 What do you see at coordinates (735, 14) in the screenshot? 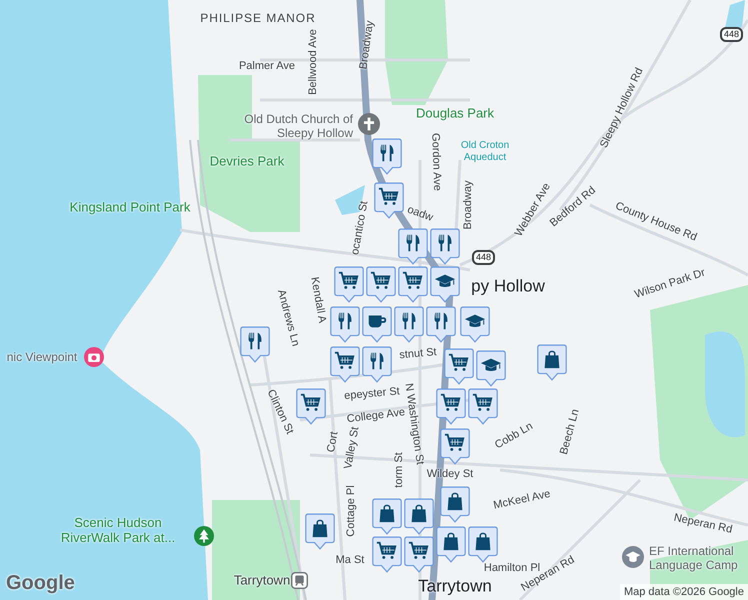
I see `pond-water` at bounding box center [735, 14].